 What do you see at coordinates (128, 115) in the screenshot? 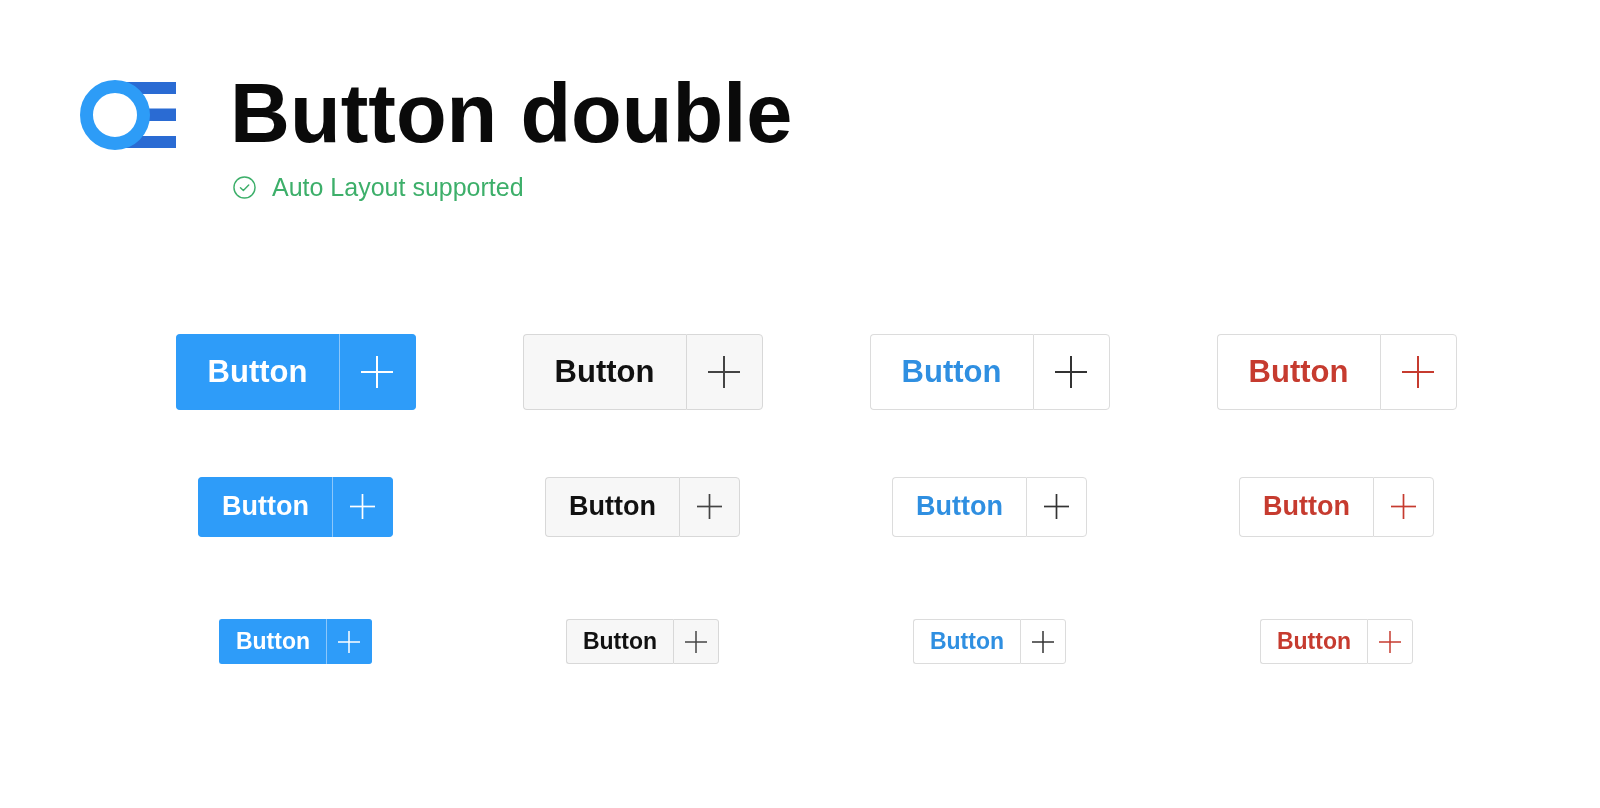
I see `logo-icon` at bounding box center [128, 115].